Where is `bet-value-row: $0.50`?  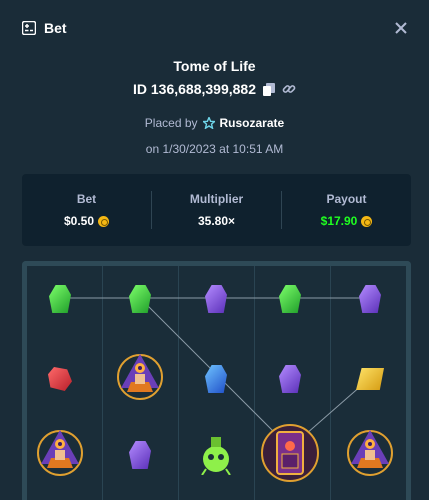
bet-value-row: $0.50 is located at coordinates (86, 221).